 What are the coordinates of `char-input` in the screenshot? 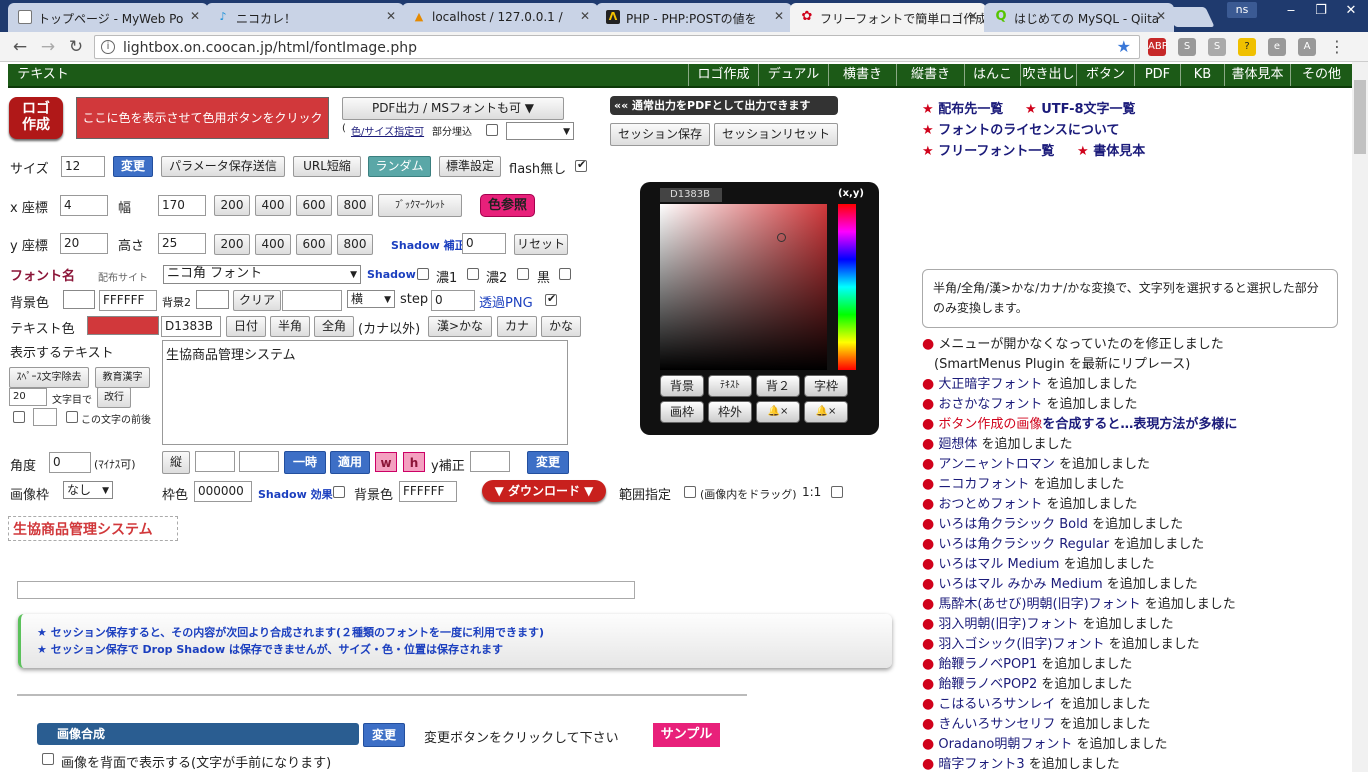 It's located at (45, 417).